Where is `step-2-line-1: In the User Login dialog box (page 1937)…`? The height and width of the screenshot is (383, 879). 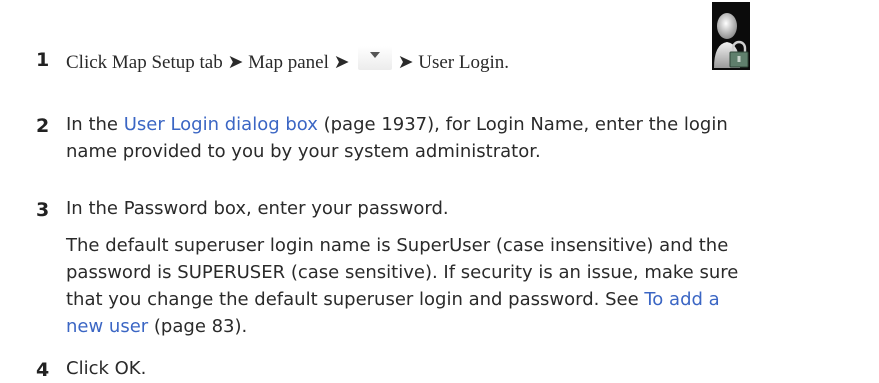
step-2-line-1: In the User Login dialog box (page 1937)… is located at coordinates (466, 124).